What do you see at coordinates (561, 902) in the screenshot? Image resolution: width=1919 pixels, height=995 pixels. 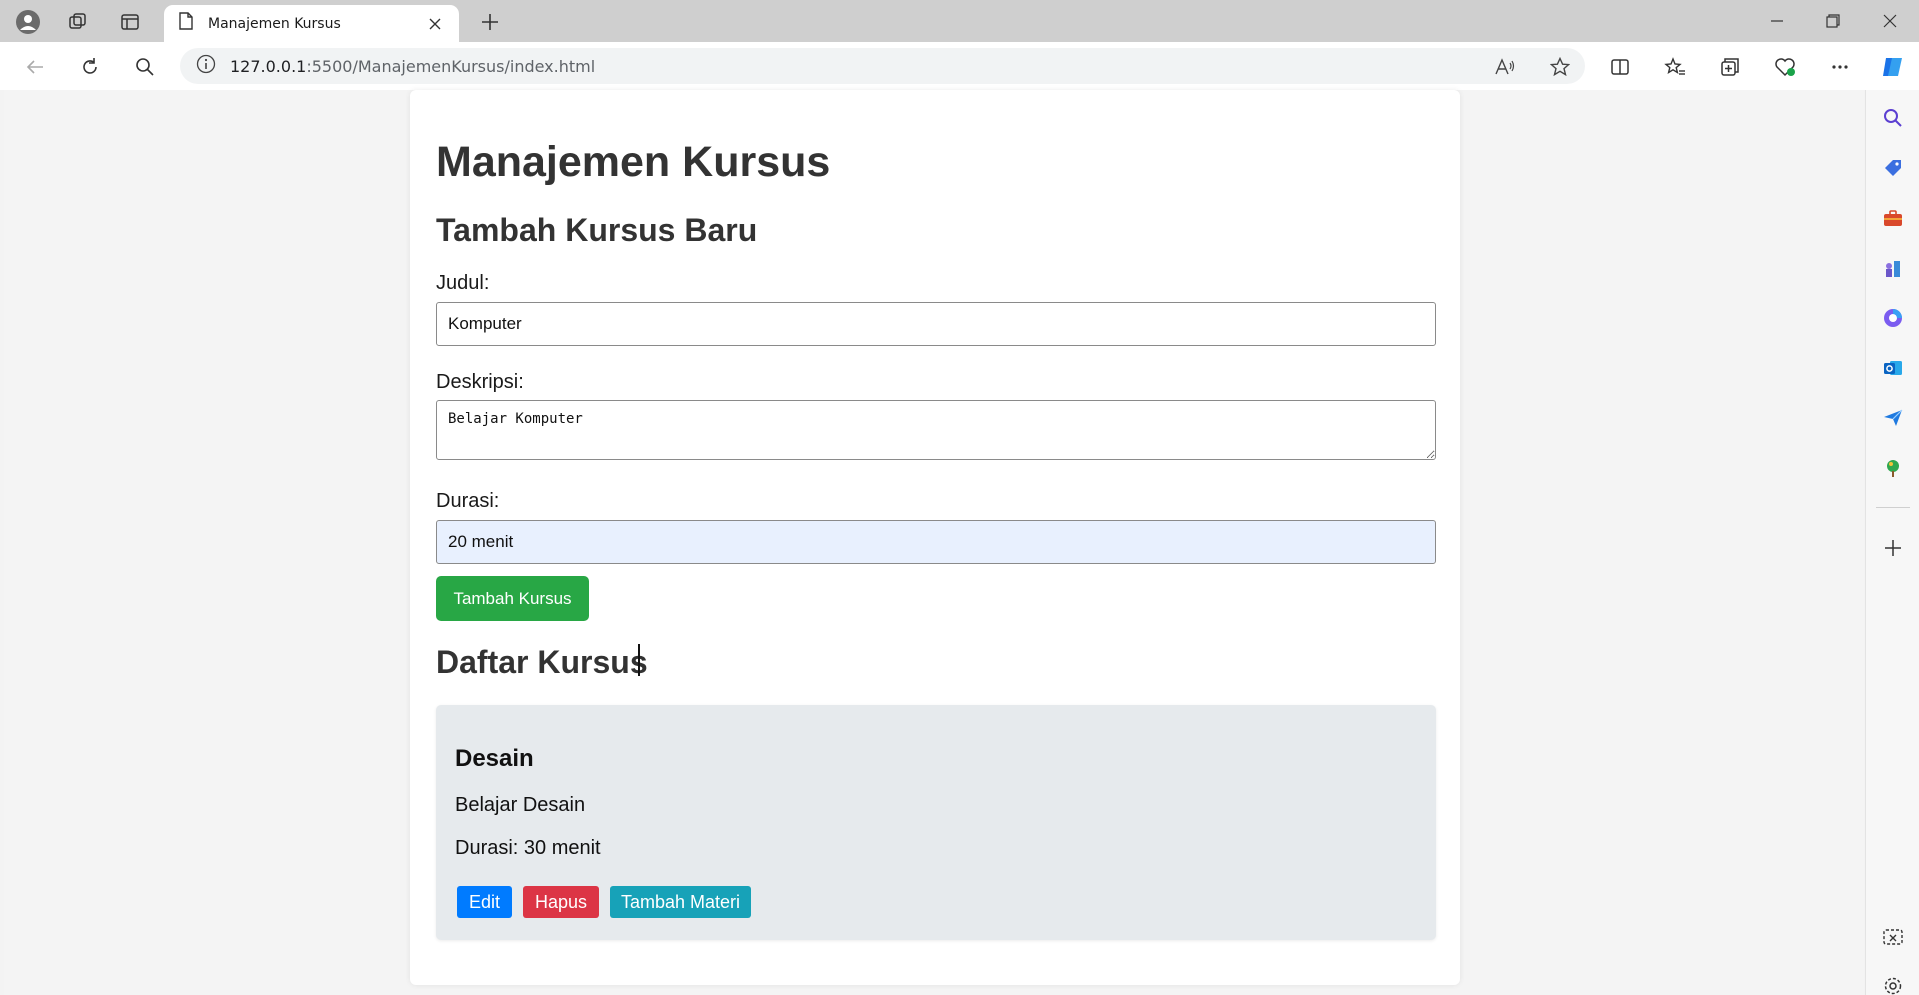 I see `hapus-button: Hapus` at bounding box center [561, 902].